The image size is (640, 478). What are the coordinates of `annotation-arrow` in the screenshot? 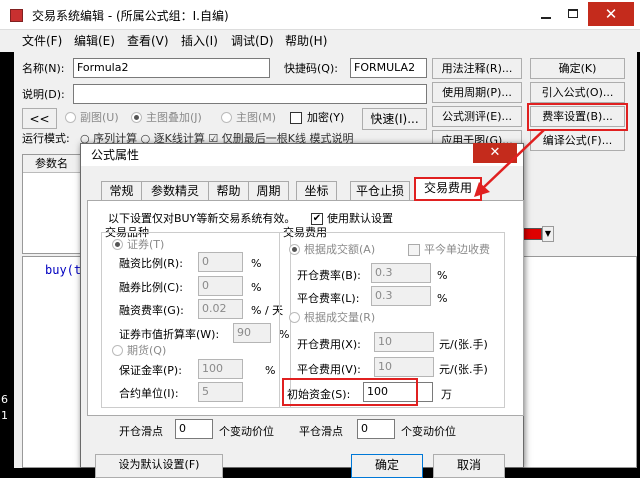 It's located at (509, 163).